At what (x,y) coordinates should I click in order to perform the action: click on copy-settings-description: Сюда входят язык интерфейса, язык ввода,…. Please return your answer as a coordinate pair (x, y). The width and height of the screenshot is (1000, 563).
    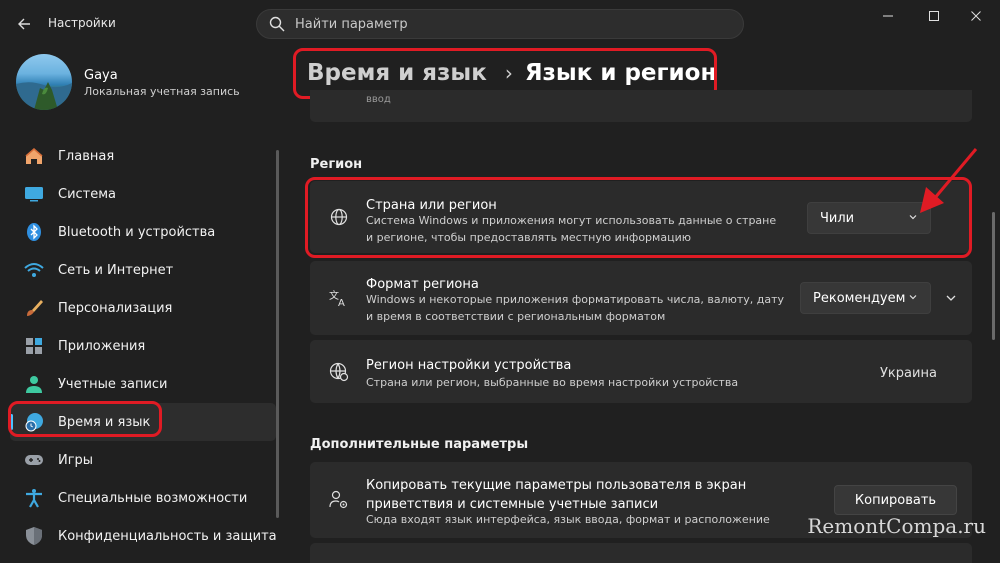
    Looking at the image, I should click on (568, 519).